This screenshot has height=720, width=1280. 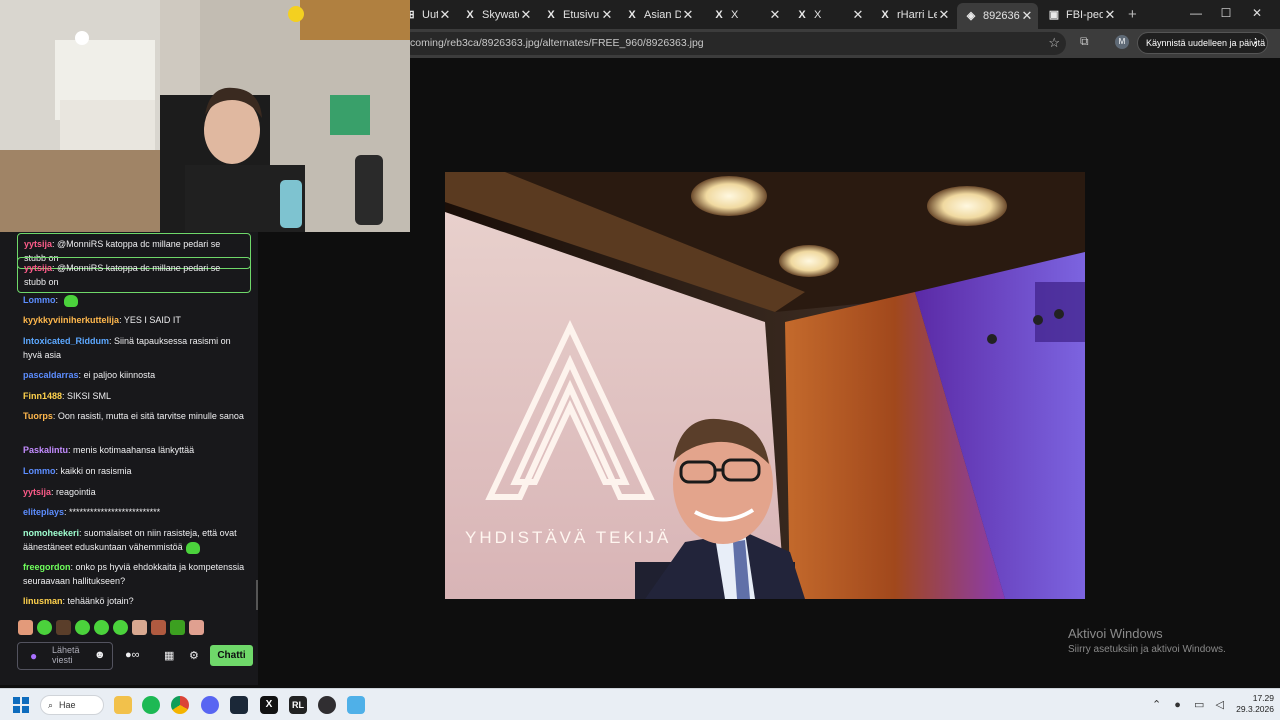 What do you see at coordinates (1087, 41) in the screenshot?
I see `extensions-icon: ⧉` at bounding box center [1087, 41].